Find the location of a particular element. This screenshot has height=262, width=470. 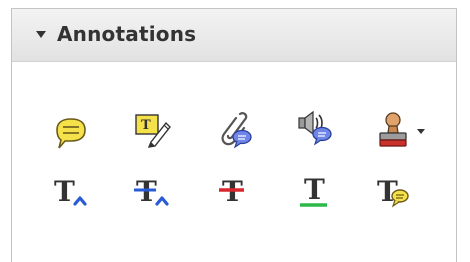

record-audio-button is located at coordinates (316, 128).